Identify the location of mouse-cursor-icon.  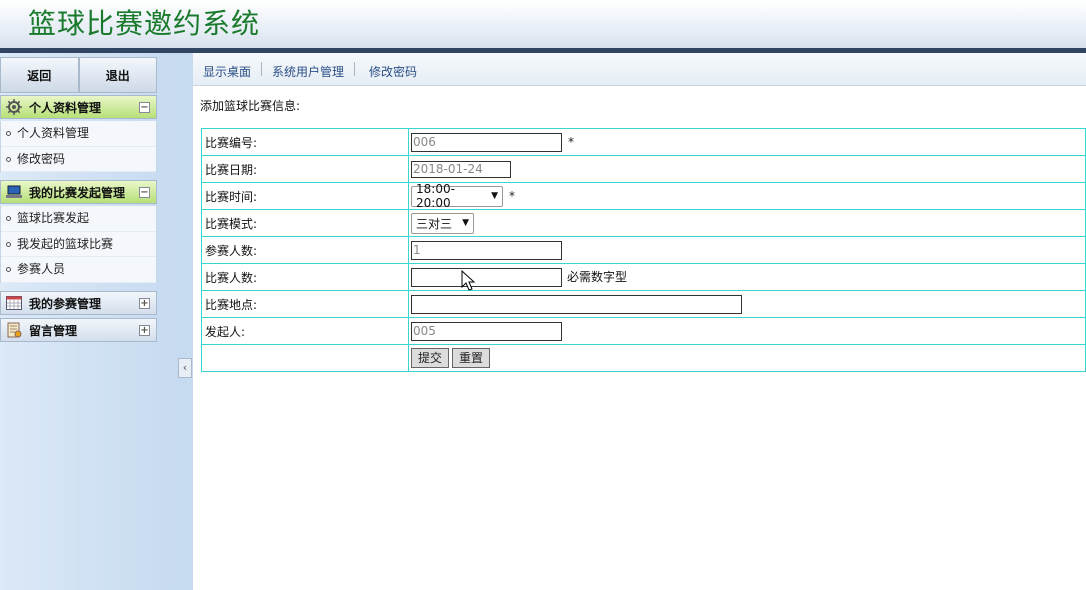
(468, 280).